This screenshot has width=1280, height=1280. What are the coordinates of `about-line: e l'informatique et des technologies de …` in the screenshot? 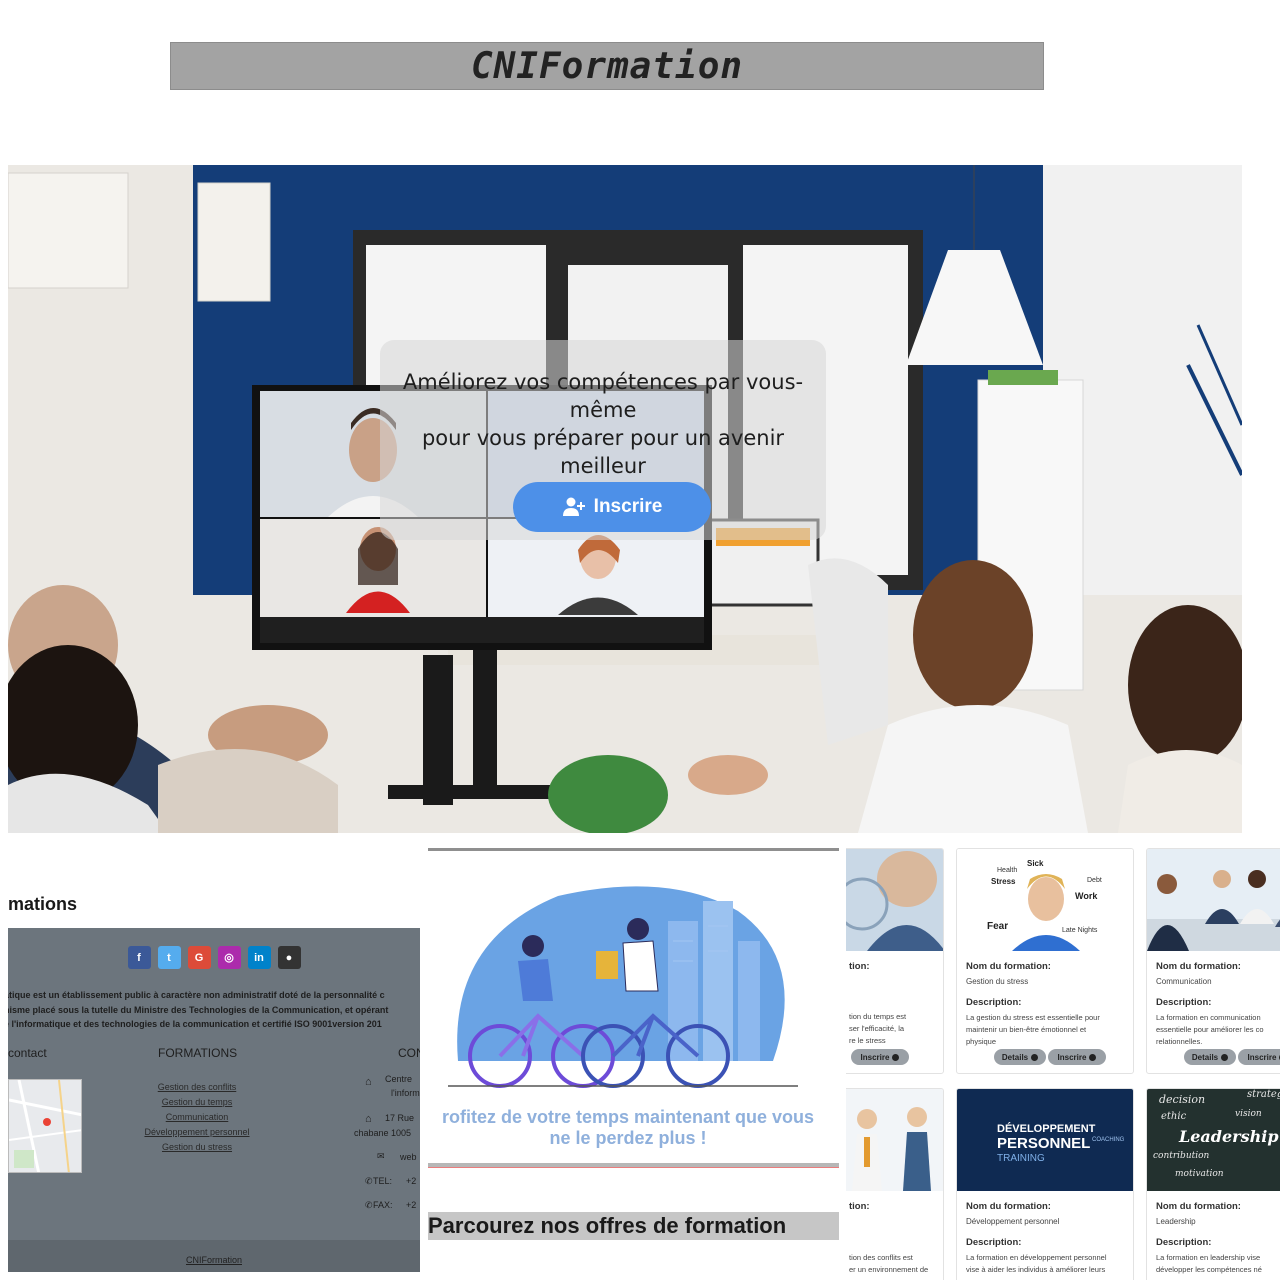 It's located at (195, 1024).